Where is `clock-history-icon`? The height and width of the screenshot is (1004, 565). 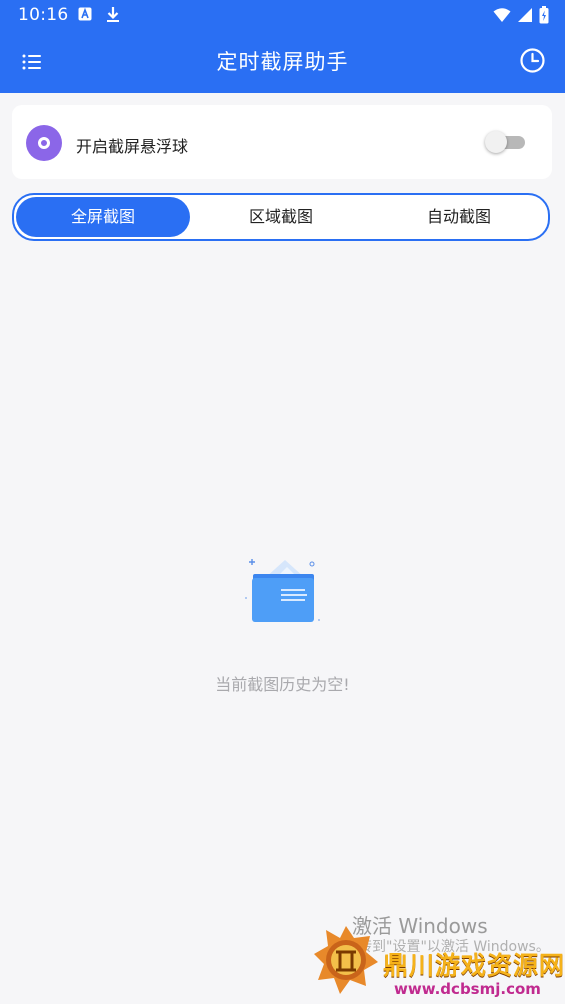 clock-history-icon is located at coordinates (532, 60).